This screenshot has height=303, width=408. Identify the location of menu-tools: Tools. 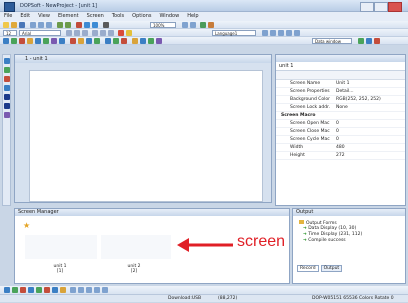
(118, 16).